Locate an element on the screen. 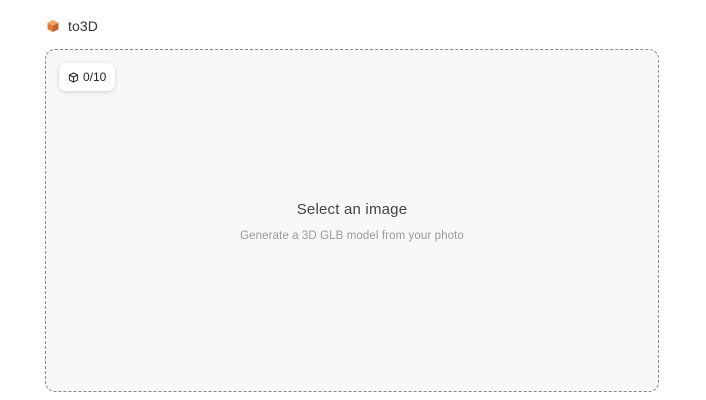 The image size is (706, 400). cube-outline-icon is located at coordinates (73, 77).